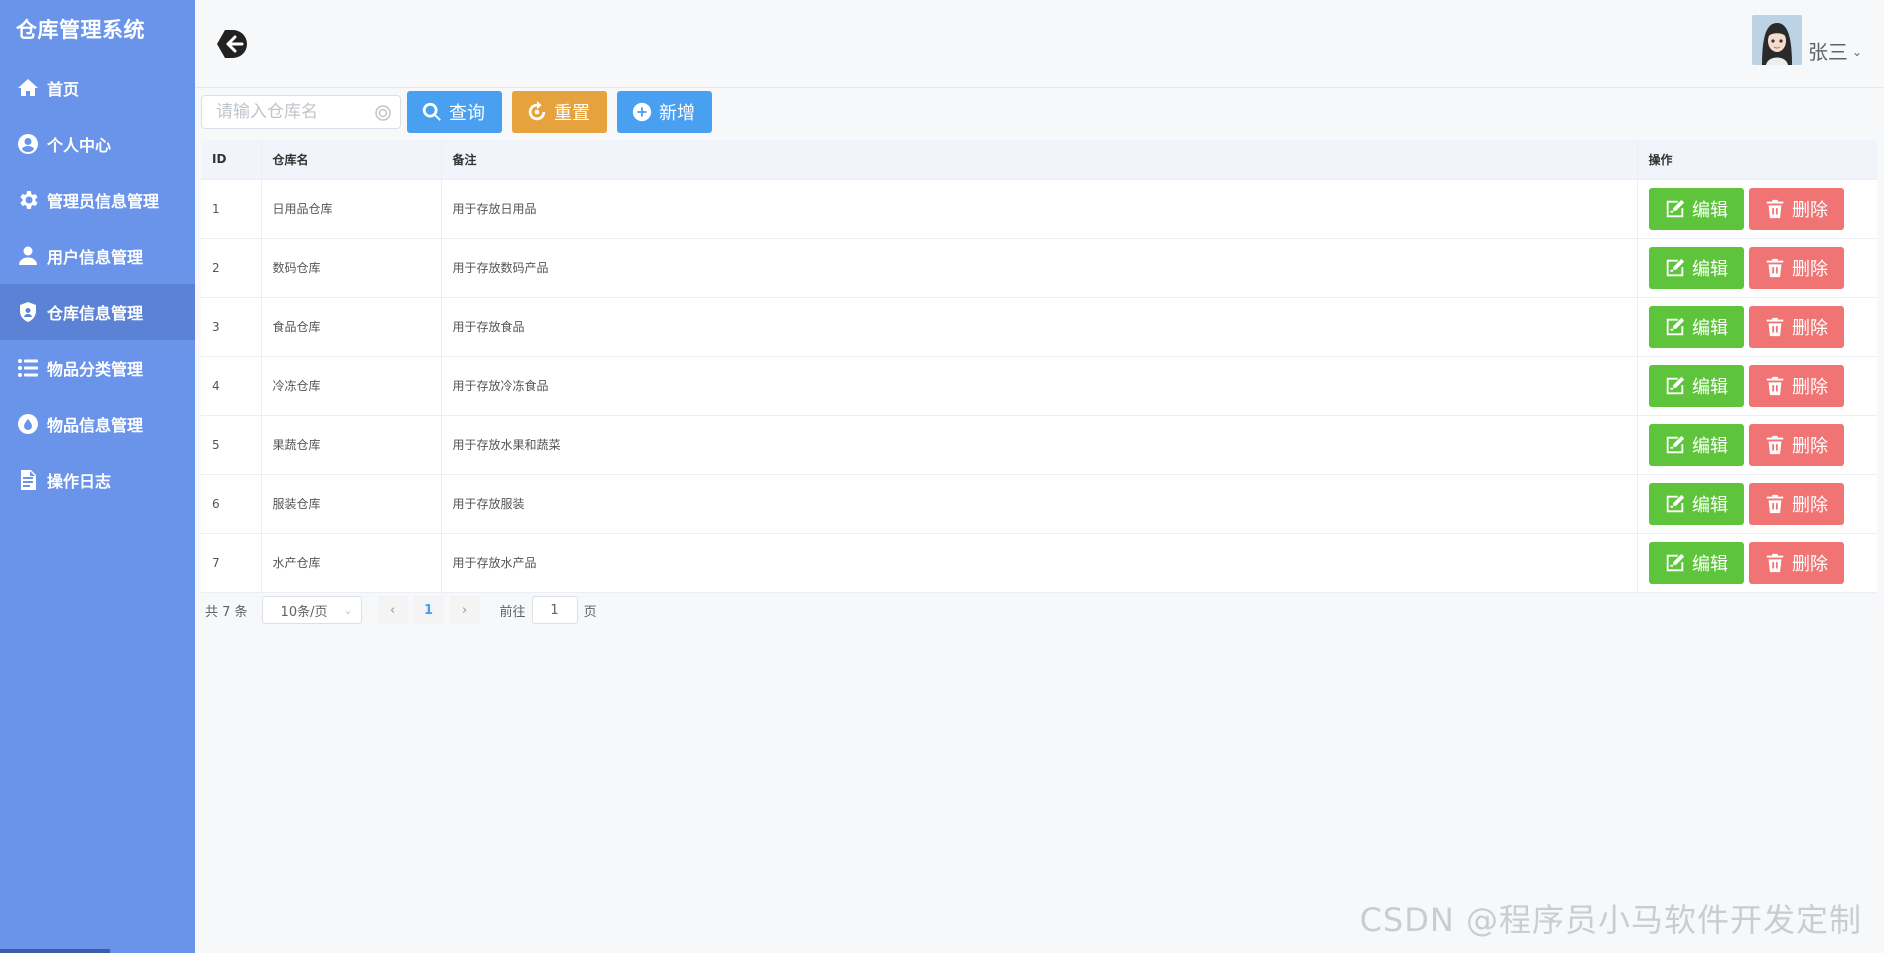 Image resolution: width=1884 pixels, height=953 pixels. I want to click on user-icon, so click(28, 256).